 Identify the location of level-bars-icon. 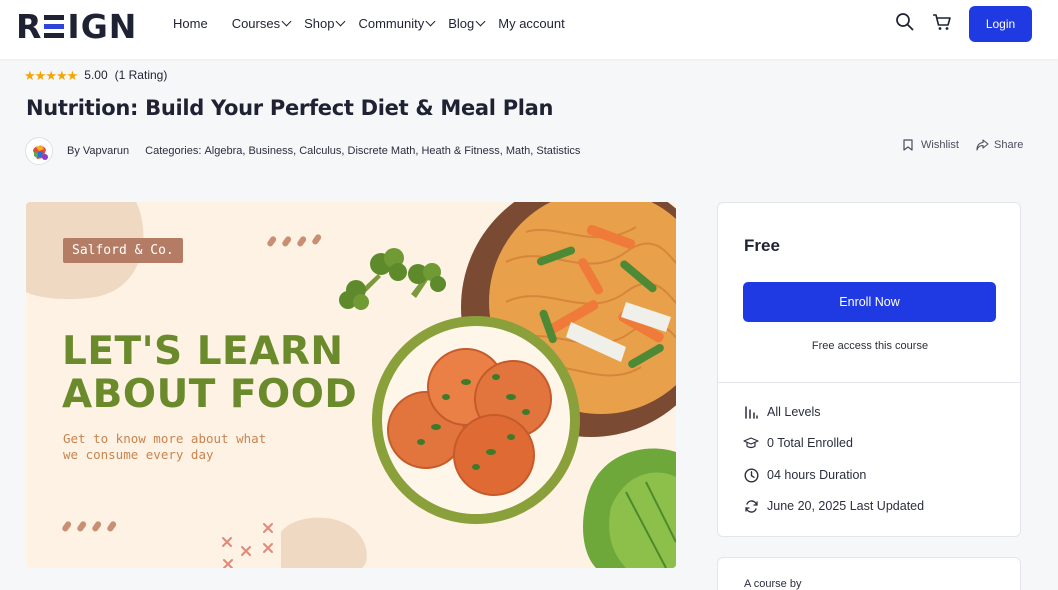
(751, 412).